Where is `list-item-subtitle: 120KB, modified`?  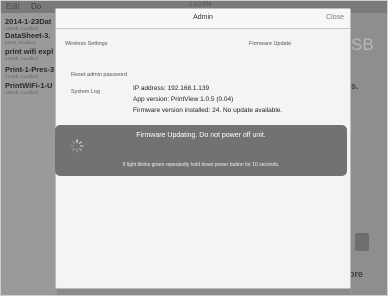
list-item-subtitle: 120KB, modified is located at coordinates (22, 58).